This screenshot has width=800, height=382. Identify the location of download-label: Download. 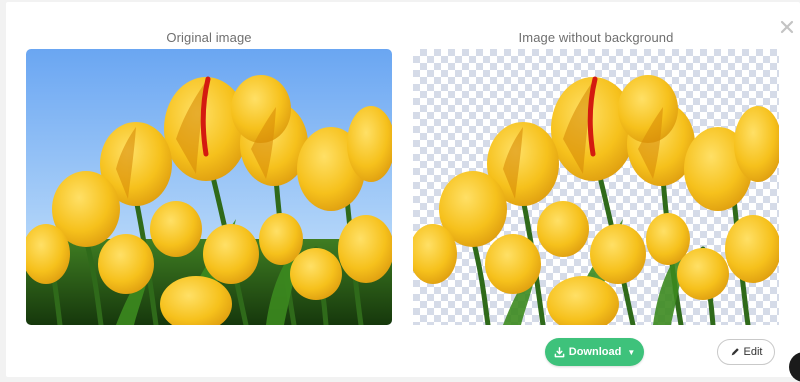
(595, 352).